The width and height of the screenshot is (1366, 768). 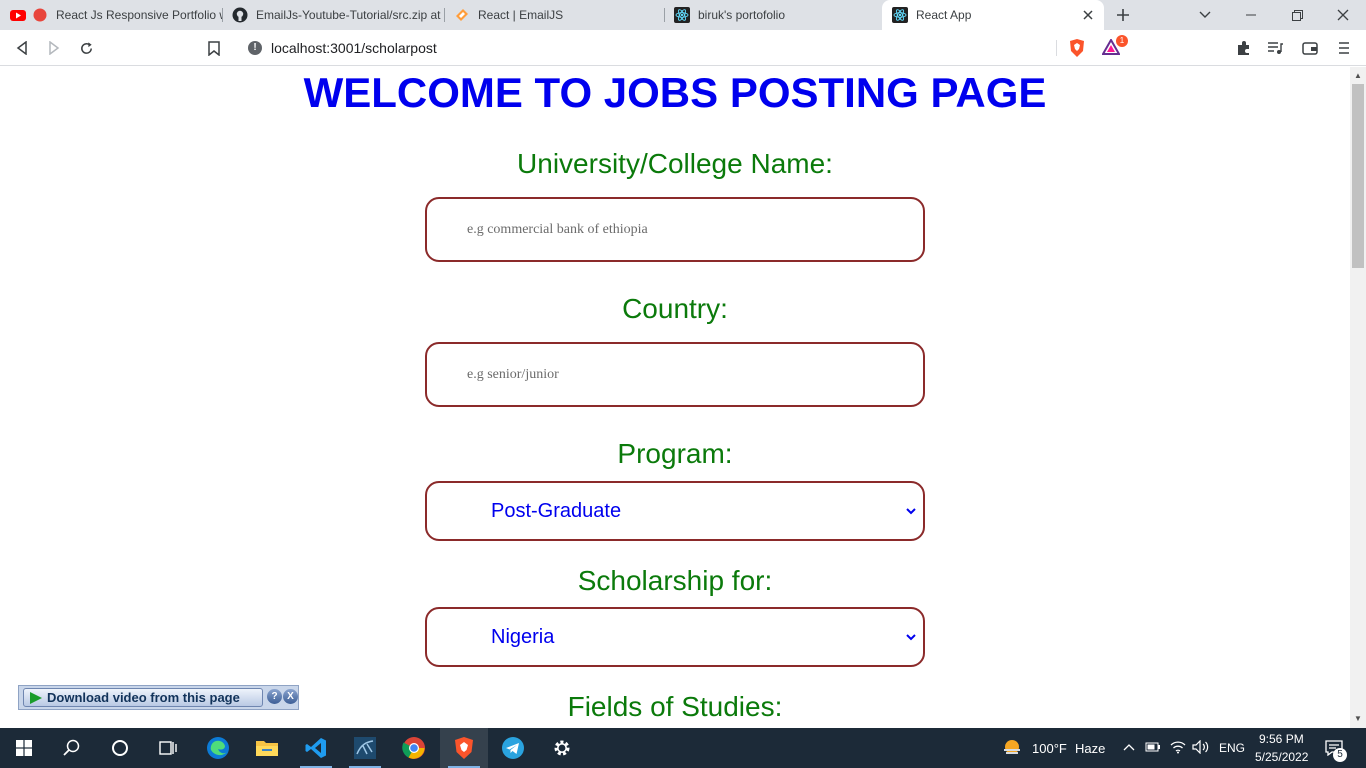 What do you see at coordinates (1012, 748) in the screenshot?
I see `weather-haze-icon` at bounding box center [1012, 748].